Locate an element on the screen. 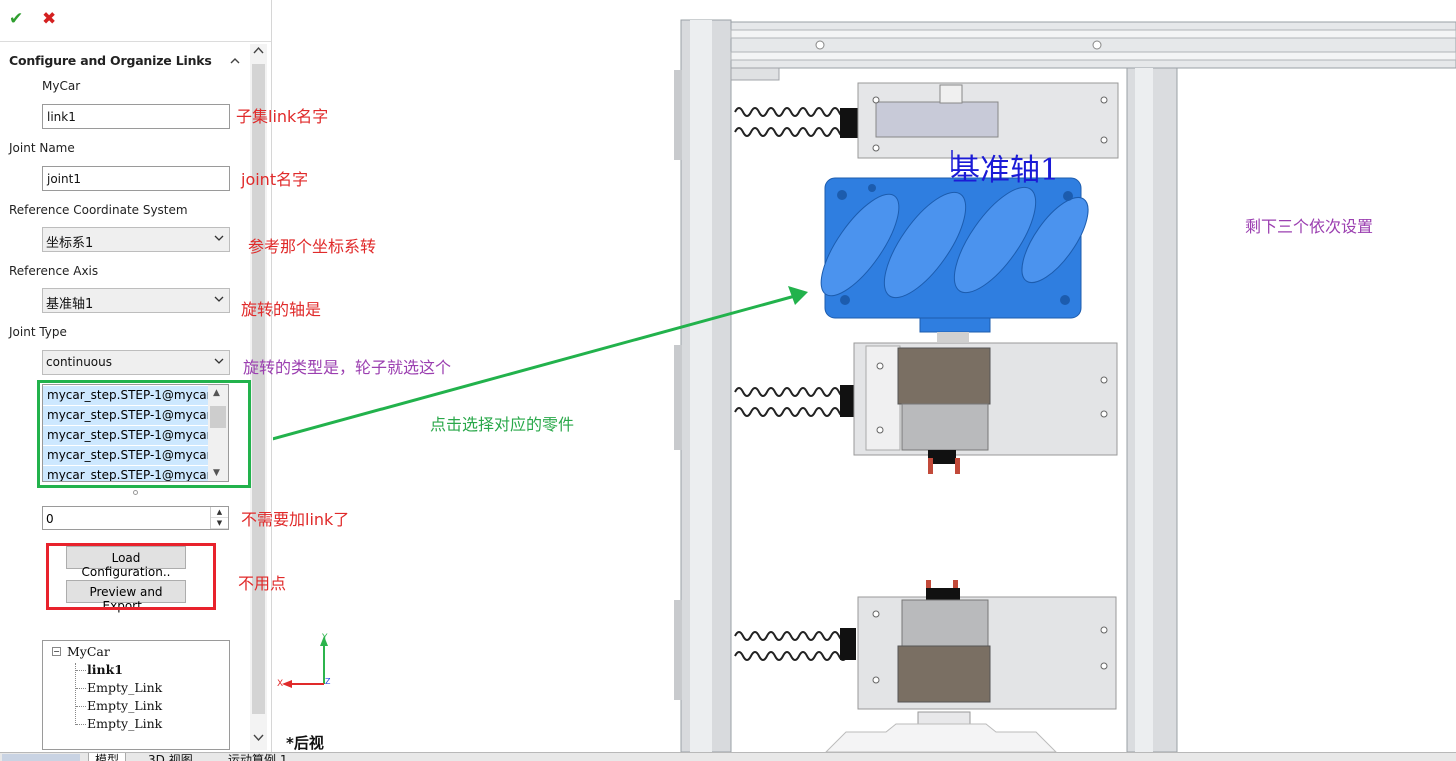  annotation-select-part: 点击选择对应的零件 is located at coordinates (502, 424).